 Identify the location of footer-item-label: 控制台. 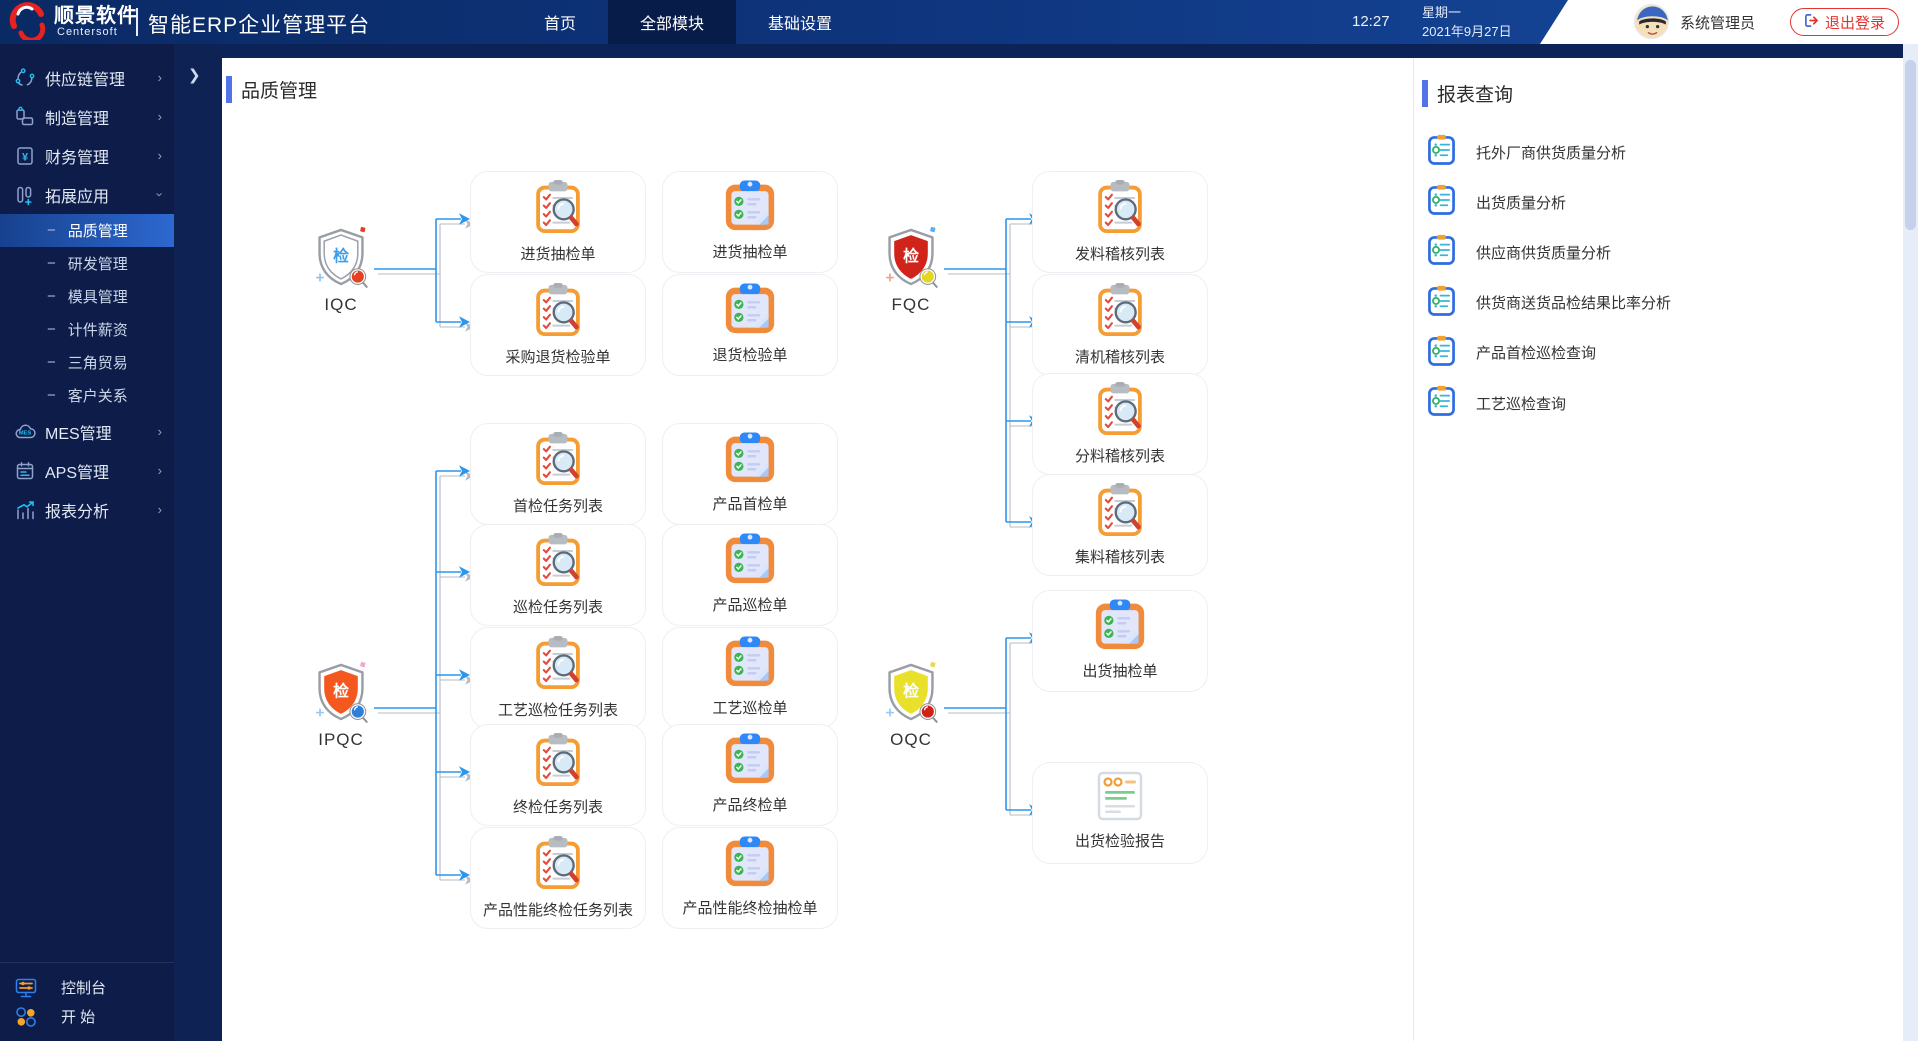
(84, 988).